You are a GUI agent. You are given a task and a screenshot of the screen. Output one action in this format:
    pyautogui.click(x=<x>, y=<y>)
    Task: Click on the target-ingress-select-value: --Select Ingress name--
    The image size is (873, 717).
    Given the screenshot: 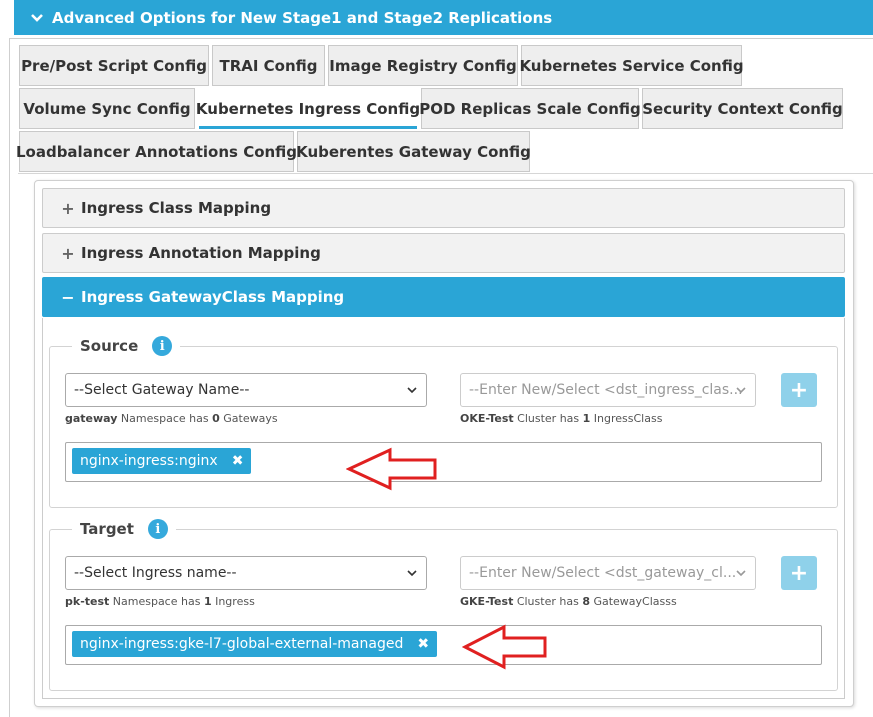 What is the action you would take?
    pyautogui.click(x=155, y=573)
    